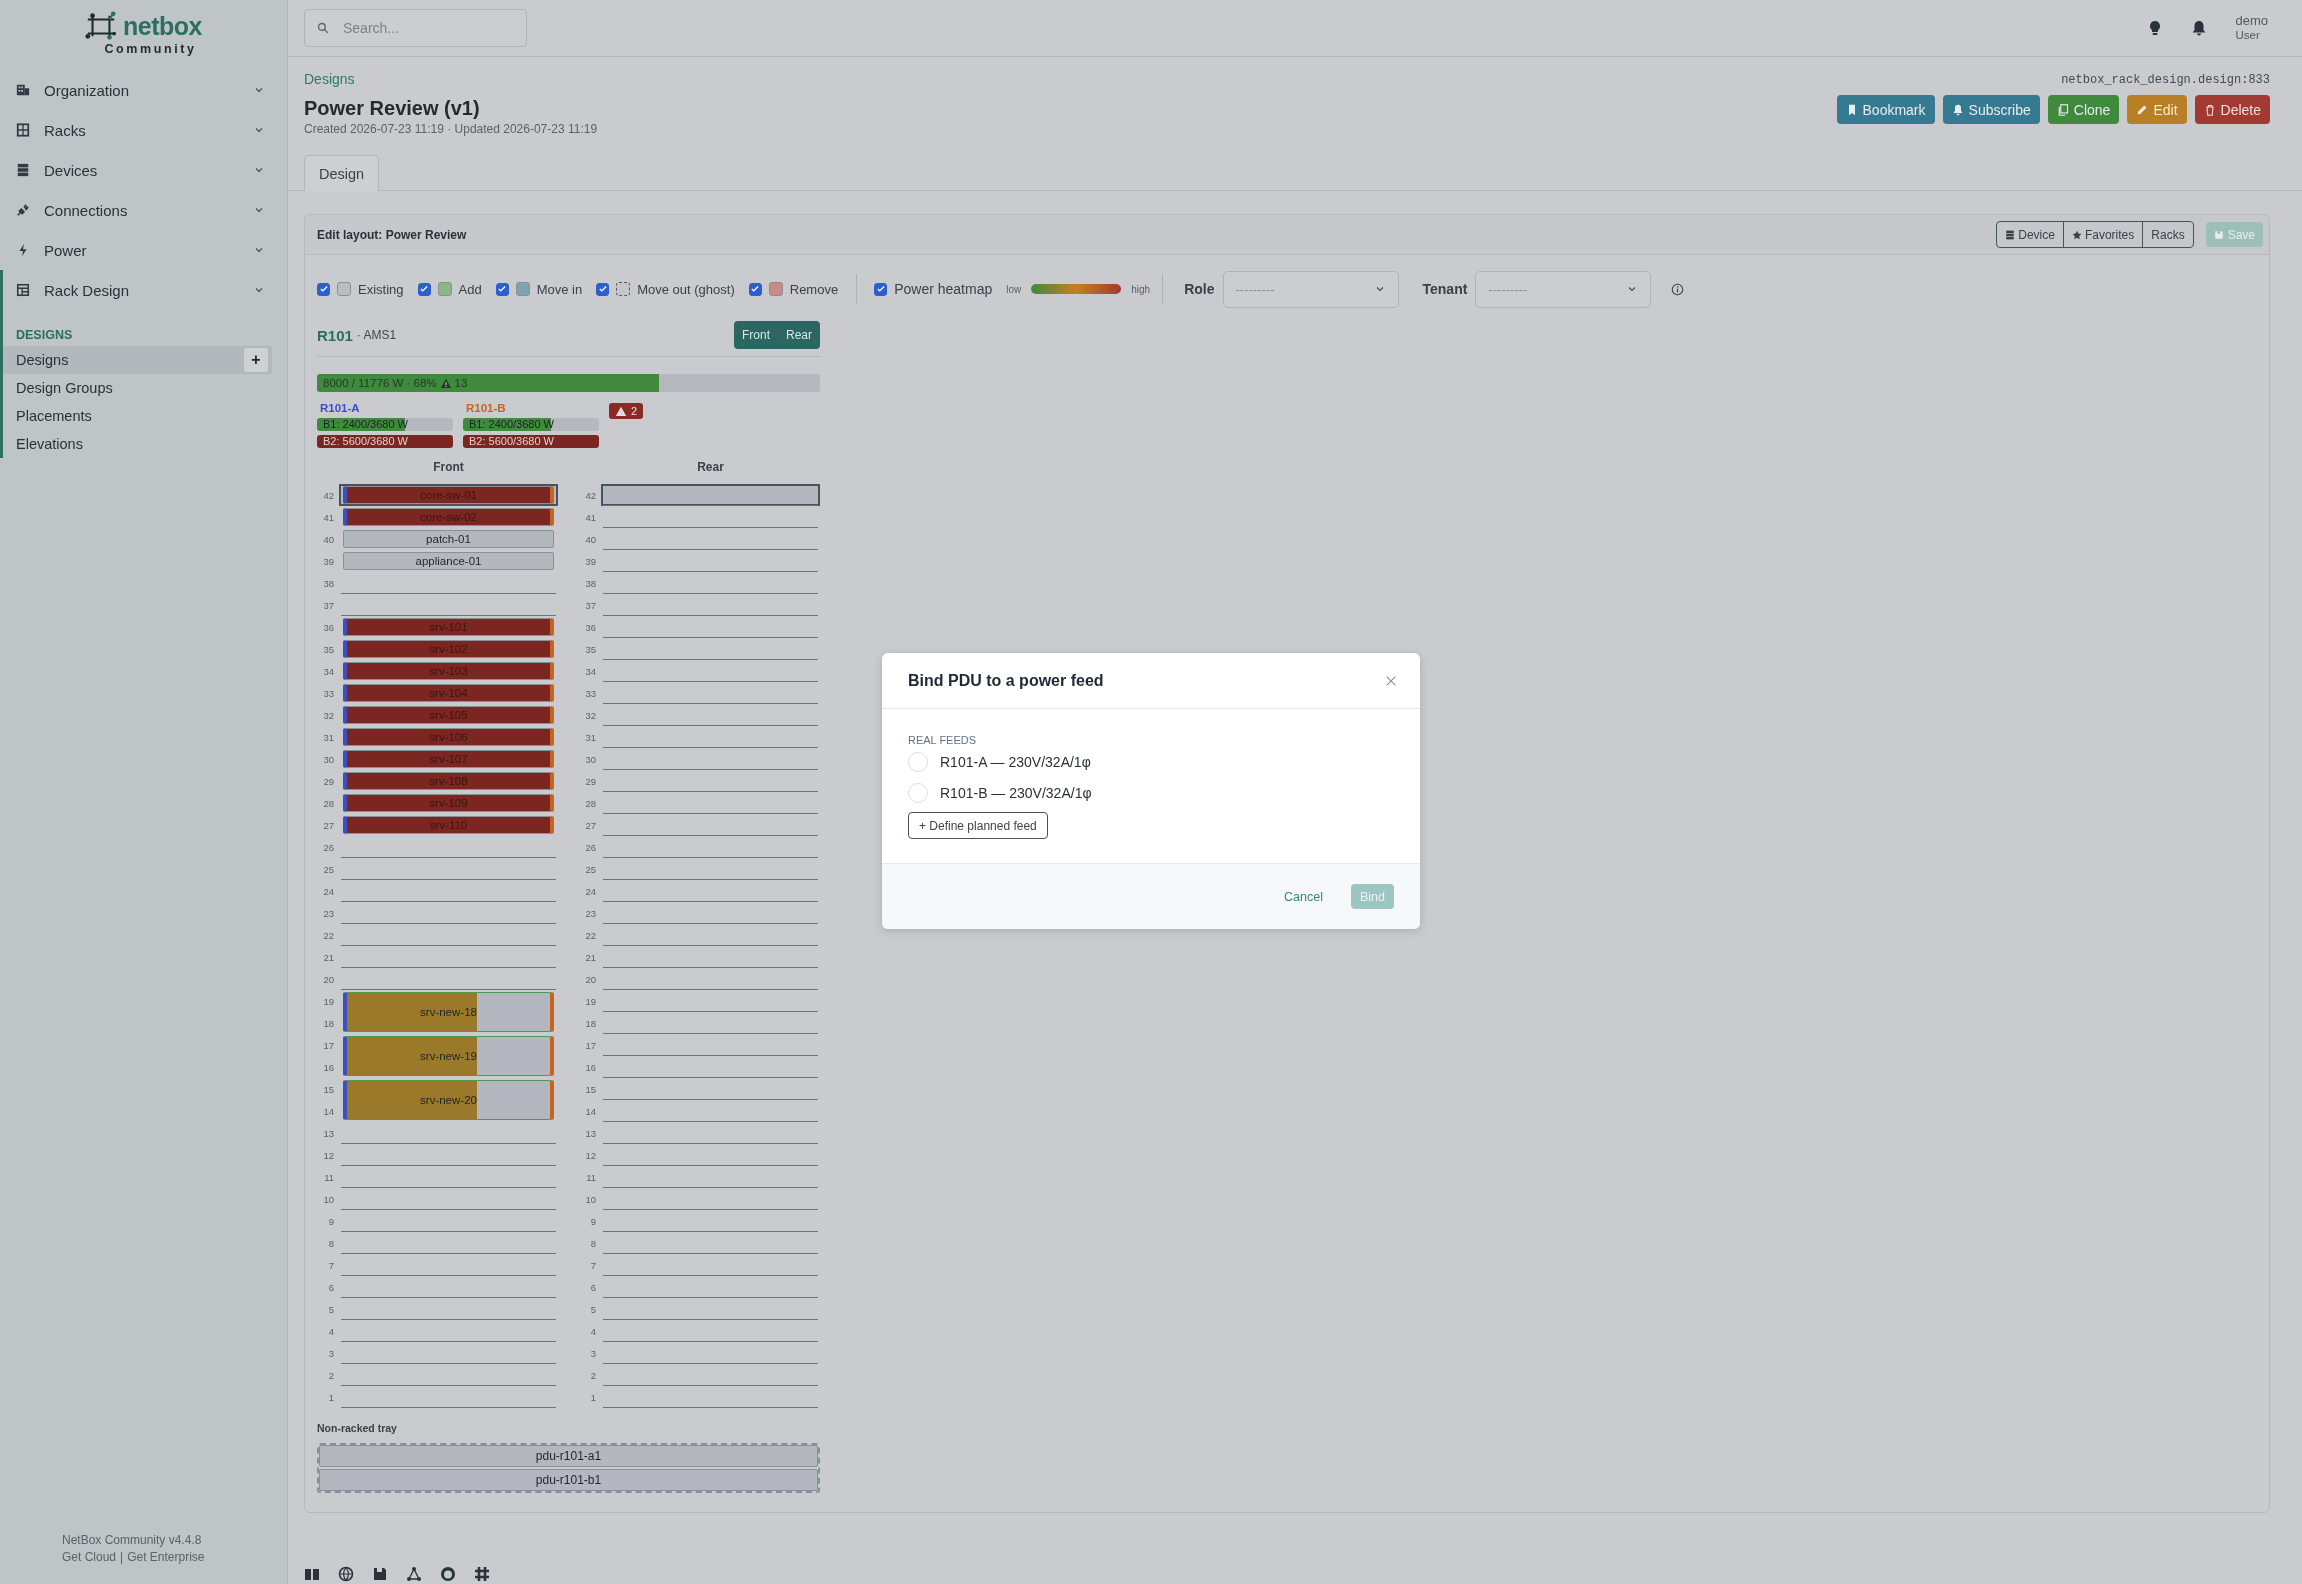 The height and width of the screenshot is (1584, 2302). What do you see at coordinates (414, 1574) in the screenshot?
I see `network-icon` at bounding box center [414, 1574].